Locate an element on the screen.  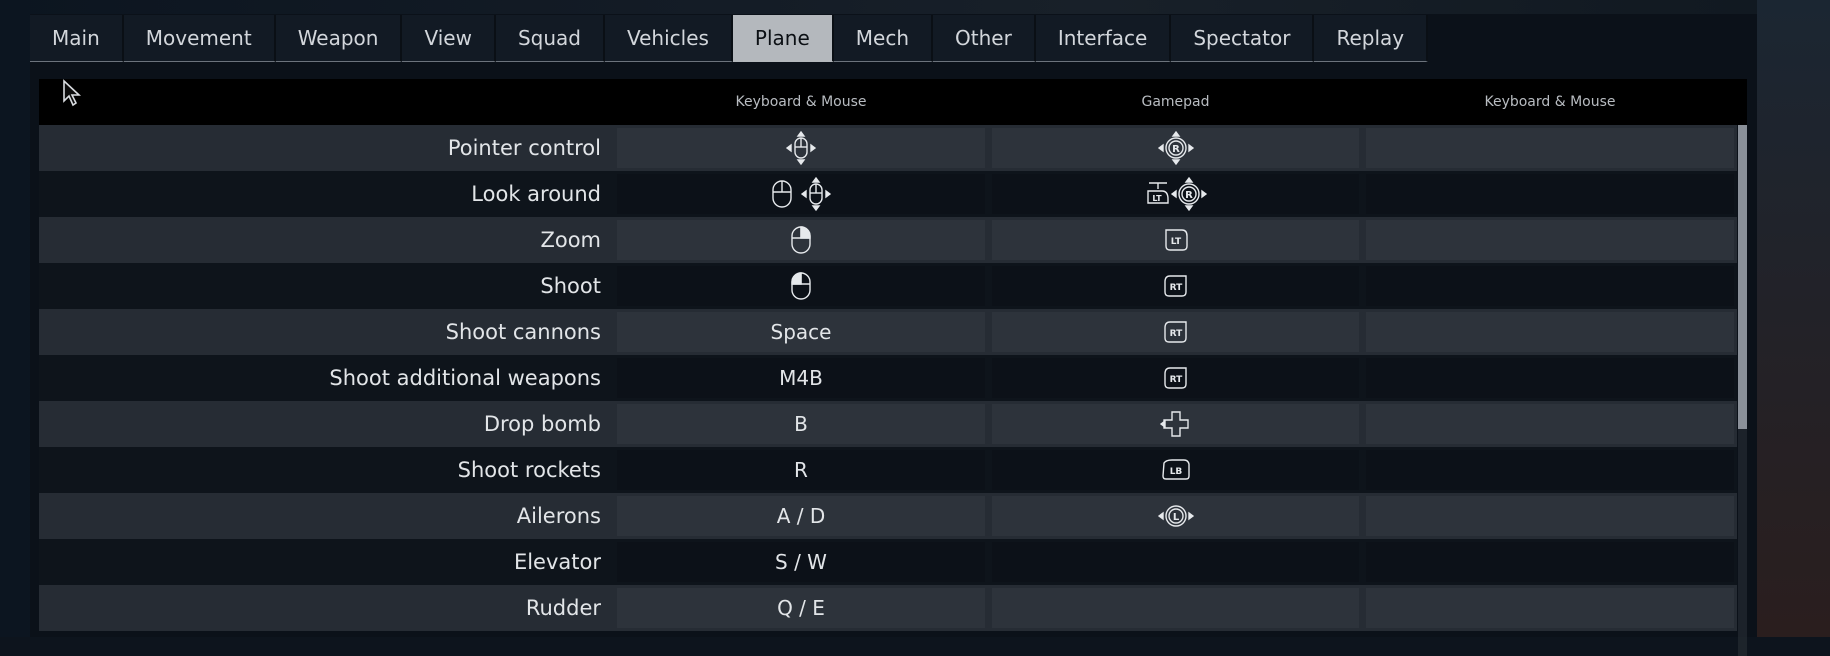
gamepad-binding-cell: LT R is located at coordinates (1175, 194).